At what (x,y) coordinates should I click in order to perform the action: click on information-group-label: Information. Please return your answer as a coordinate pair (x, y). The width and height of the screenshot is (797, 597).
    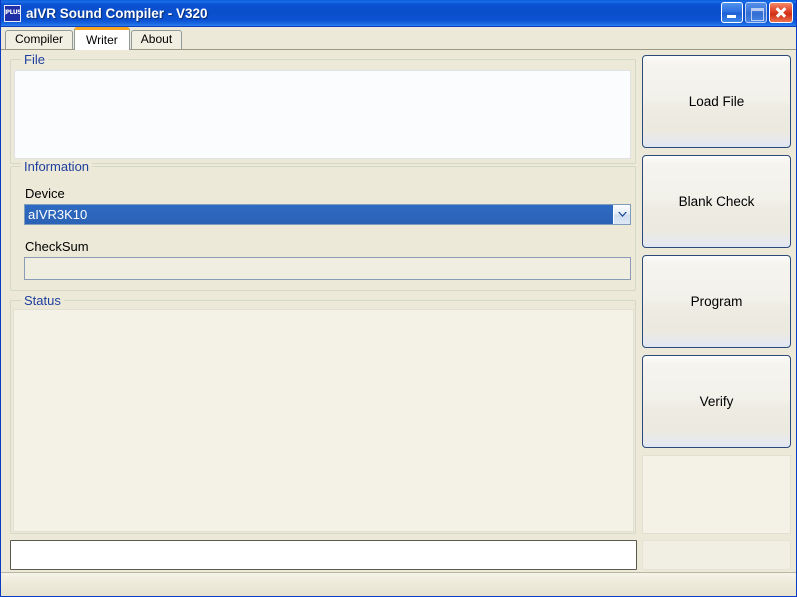
    Looking at the image, I should click on (57, 166).